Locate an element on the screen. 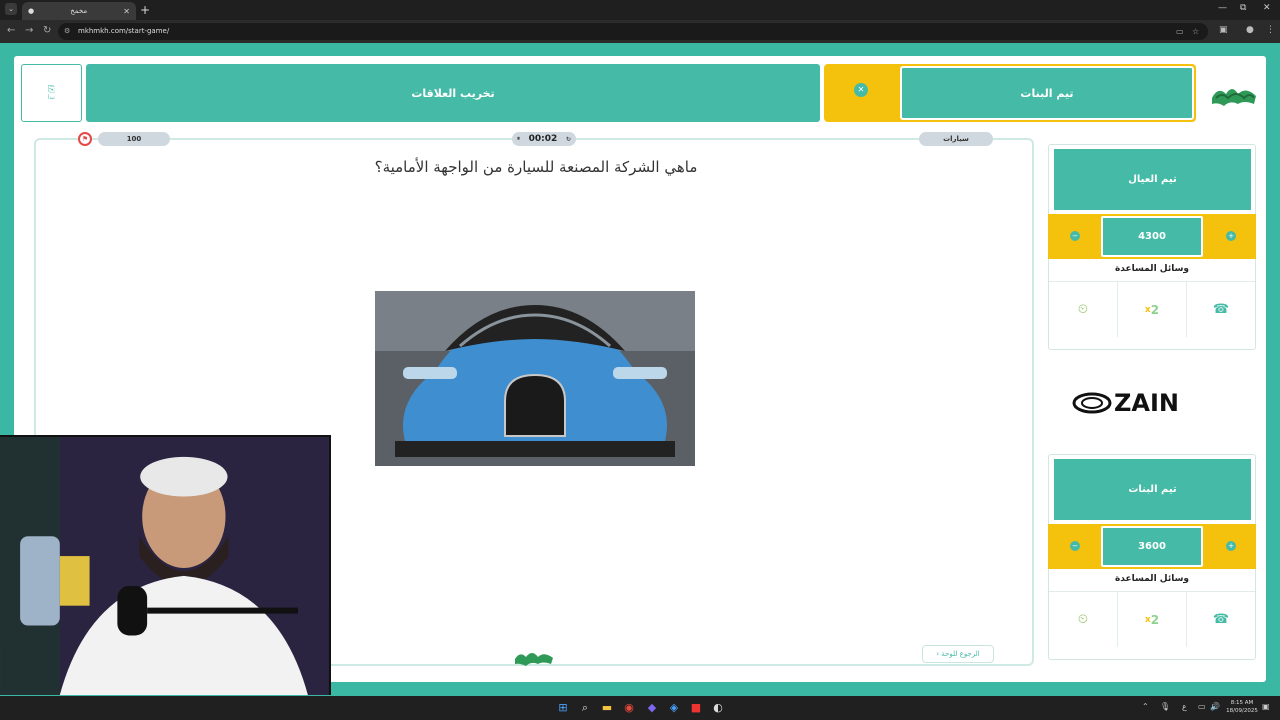  minimize-button: — is located at coordinates (1222, 8).